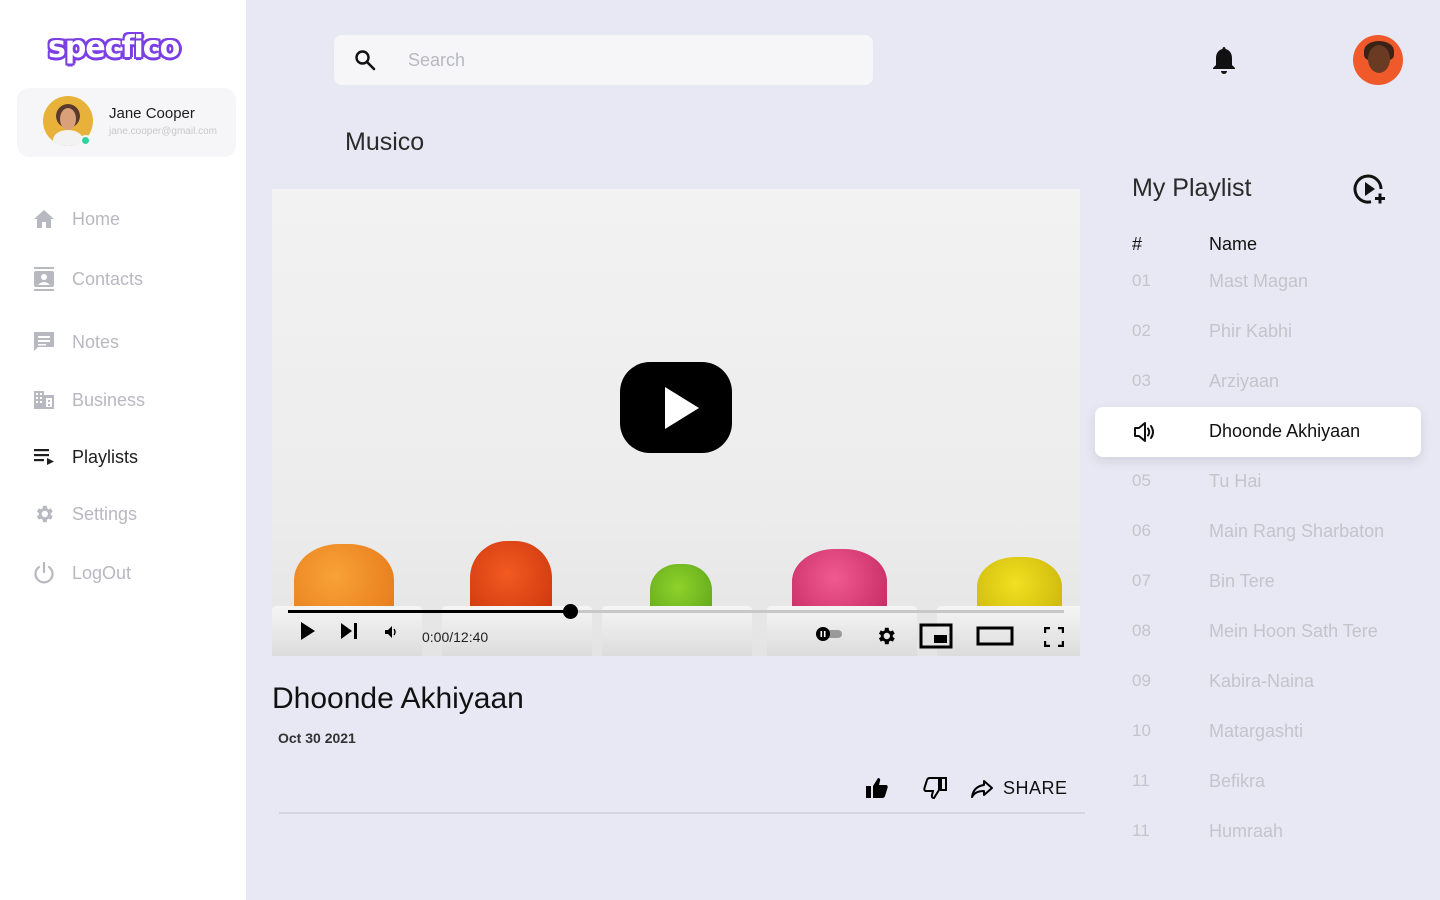  What do you see at coordinates (108, 278) in the screenshot?
I see `sidebar-item-label: Contacts` at bounding box center [108, 278].